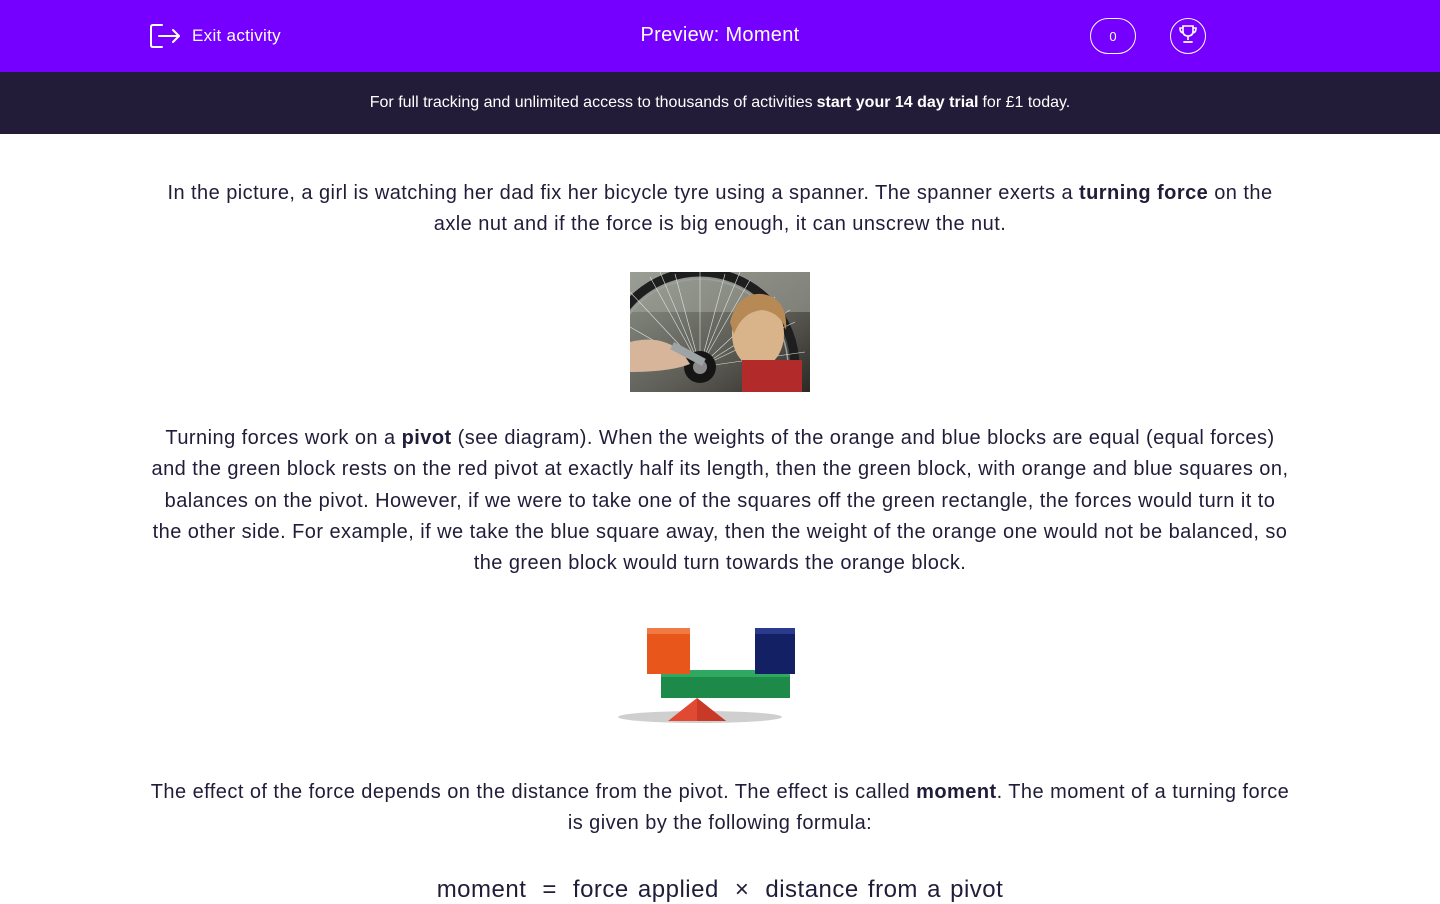  Describe the element at coordinates (1144, 193) in the screenshot. I see `keyword-turning-force: turning force` at that location.